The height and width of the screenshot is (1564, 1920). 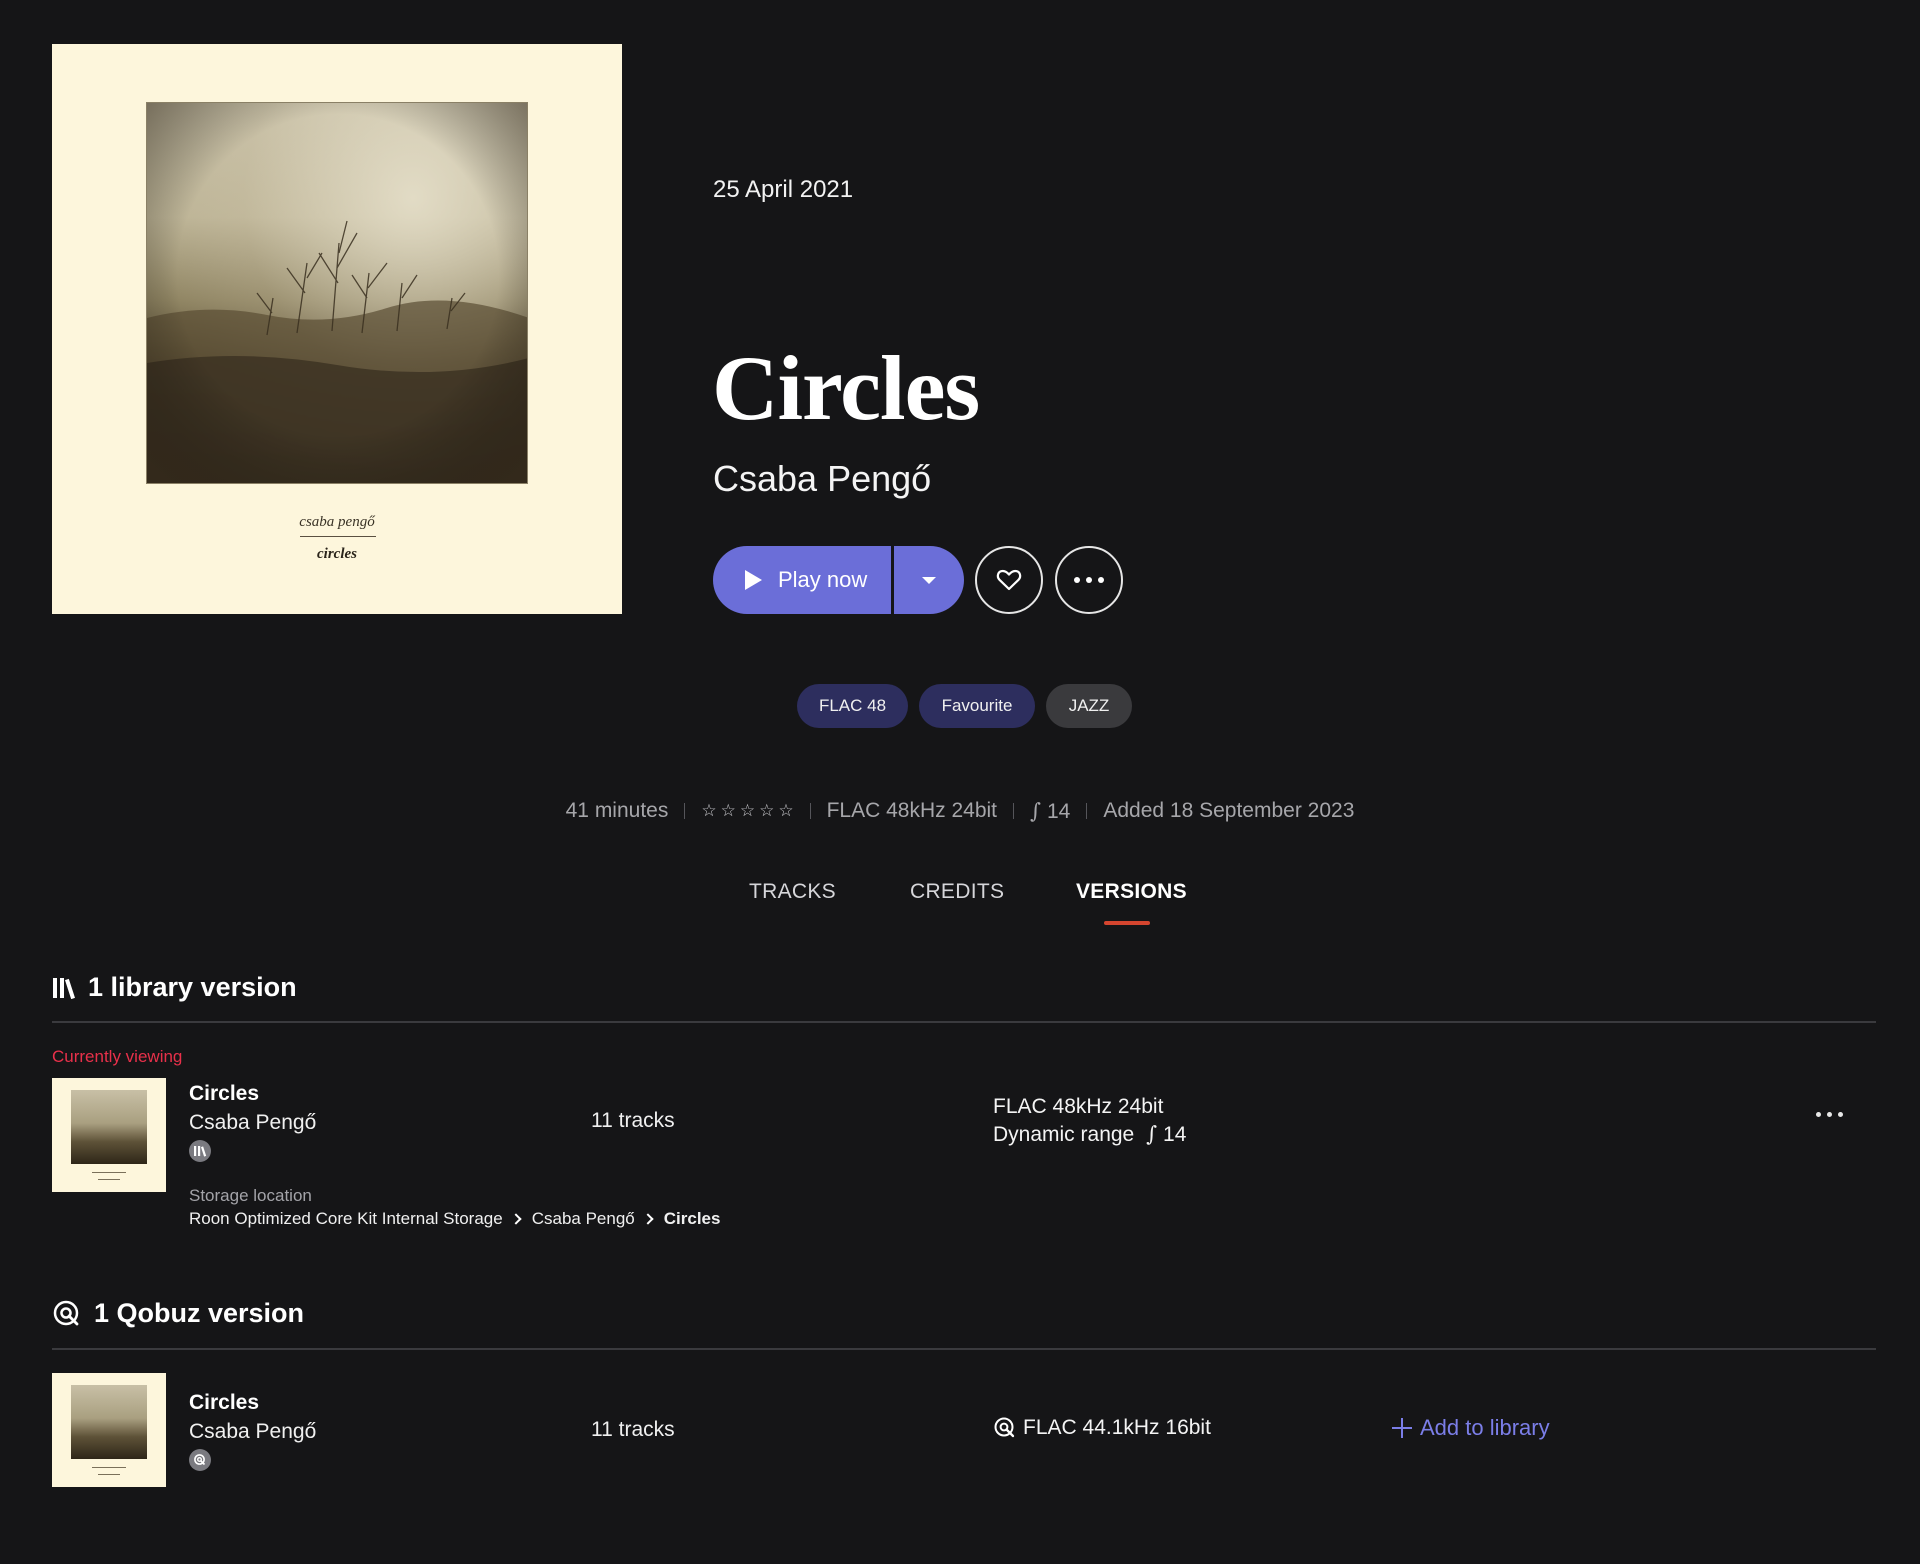 What do you see at coordinates (633, 1120) in the screenshot?
I see `library-version-tracks: 11 tracks` at bounding box center [633, 1120].